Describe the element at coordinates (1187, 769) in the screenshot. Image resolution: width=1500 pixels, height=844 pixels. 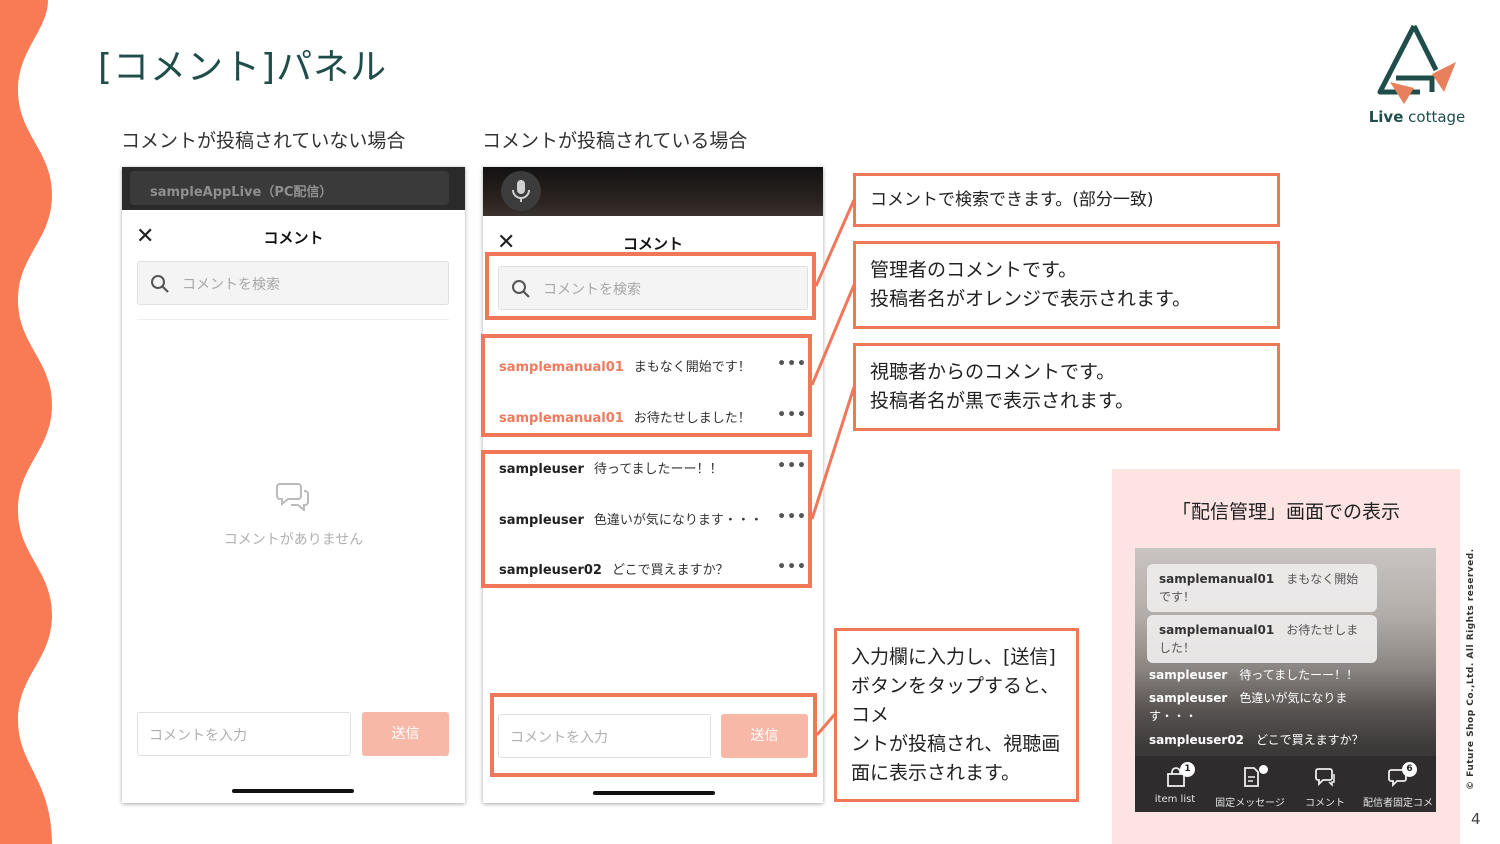
I see `nav-badge: 1` at that location.